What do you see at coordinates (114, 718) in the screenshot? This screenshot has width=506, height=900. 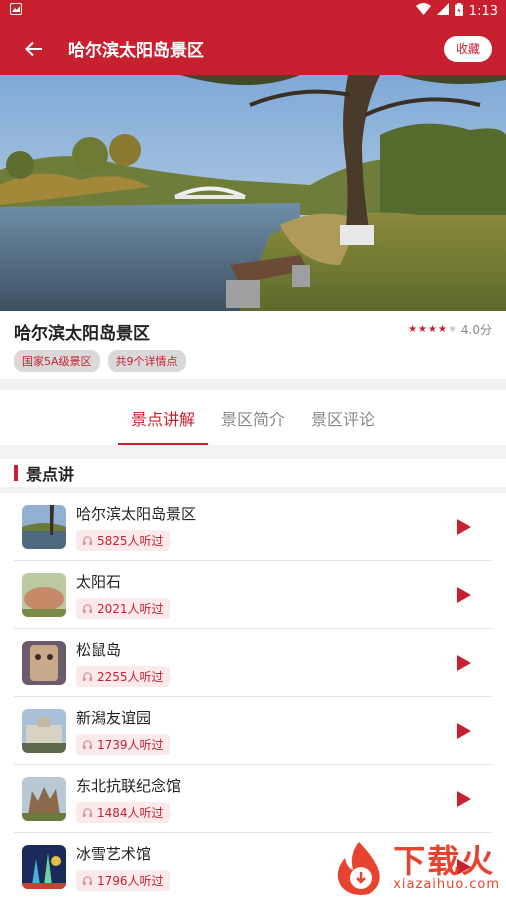 I see `item-name: 新潟友谊园` at bounding box center [114, 718].